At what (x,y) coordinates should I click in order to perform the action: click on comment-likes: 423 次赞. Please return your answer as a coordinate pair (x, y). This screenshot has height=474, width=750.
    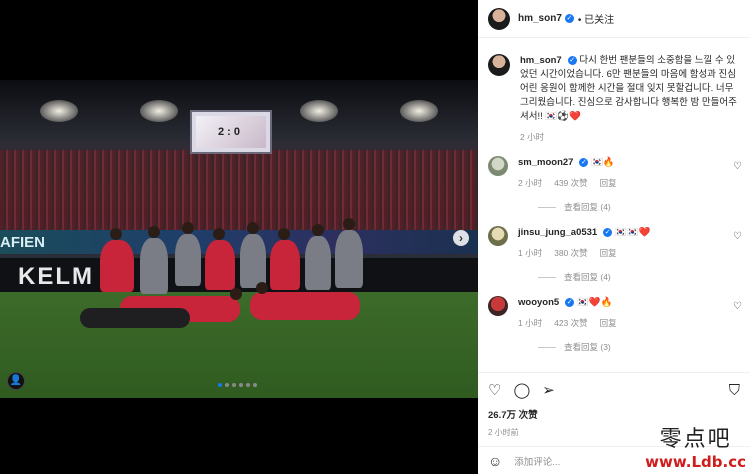
    Looking at the image, I should click on (571, 323).